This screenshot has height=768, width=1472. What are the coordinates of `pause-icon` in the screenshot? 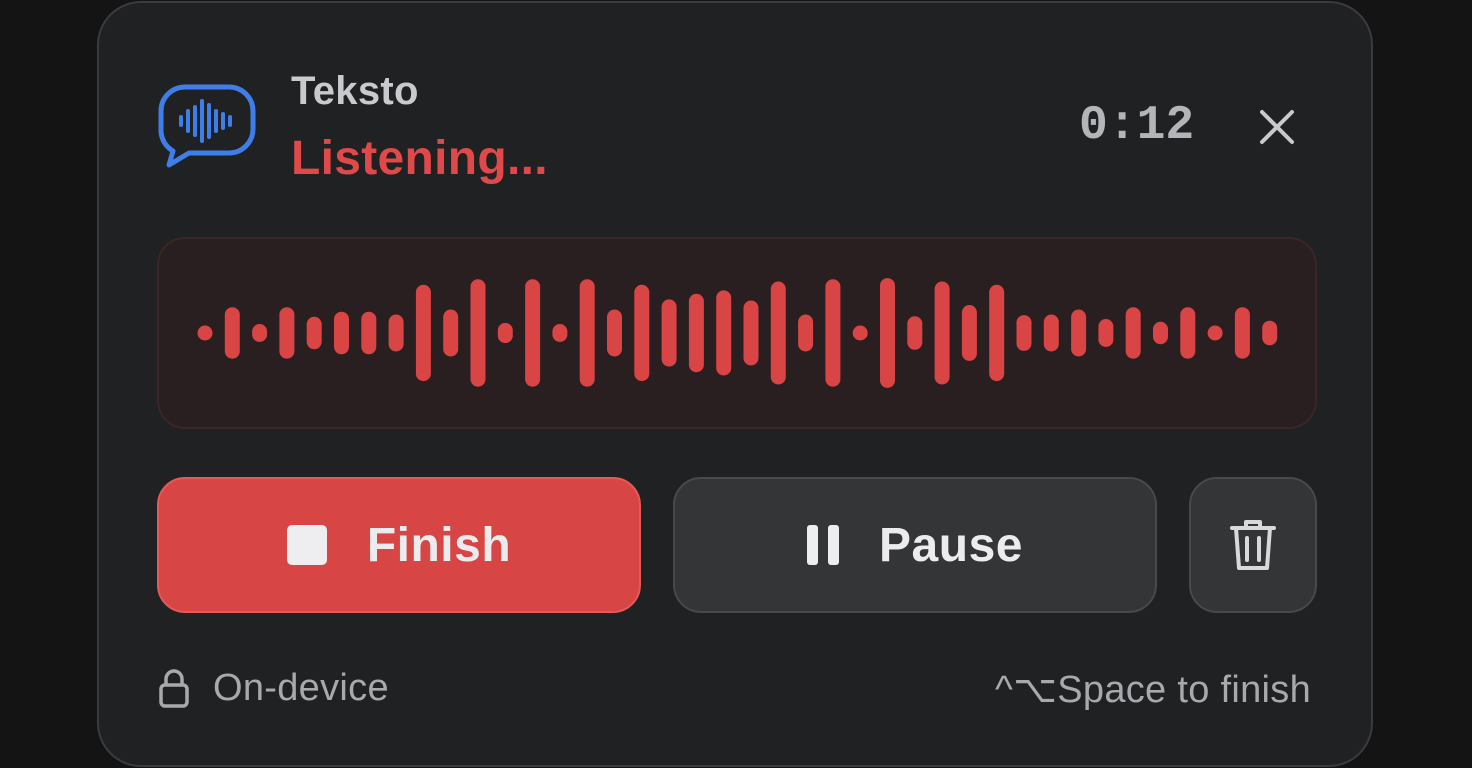 It's located at (823, 545).